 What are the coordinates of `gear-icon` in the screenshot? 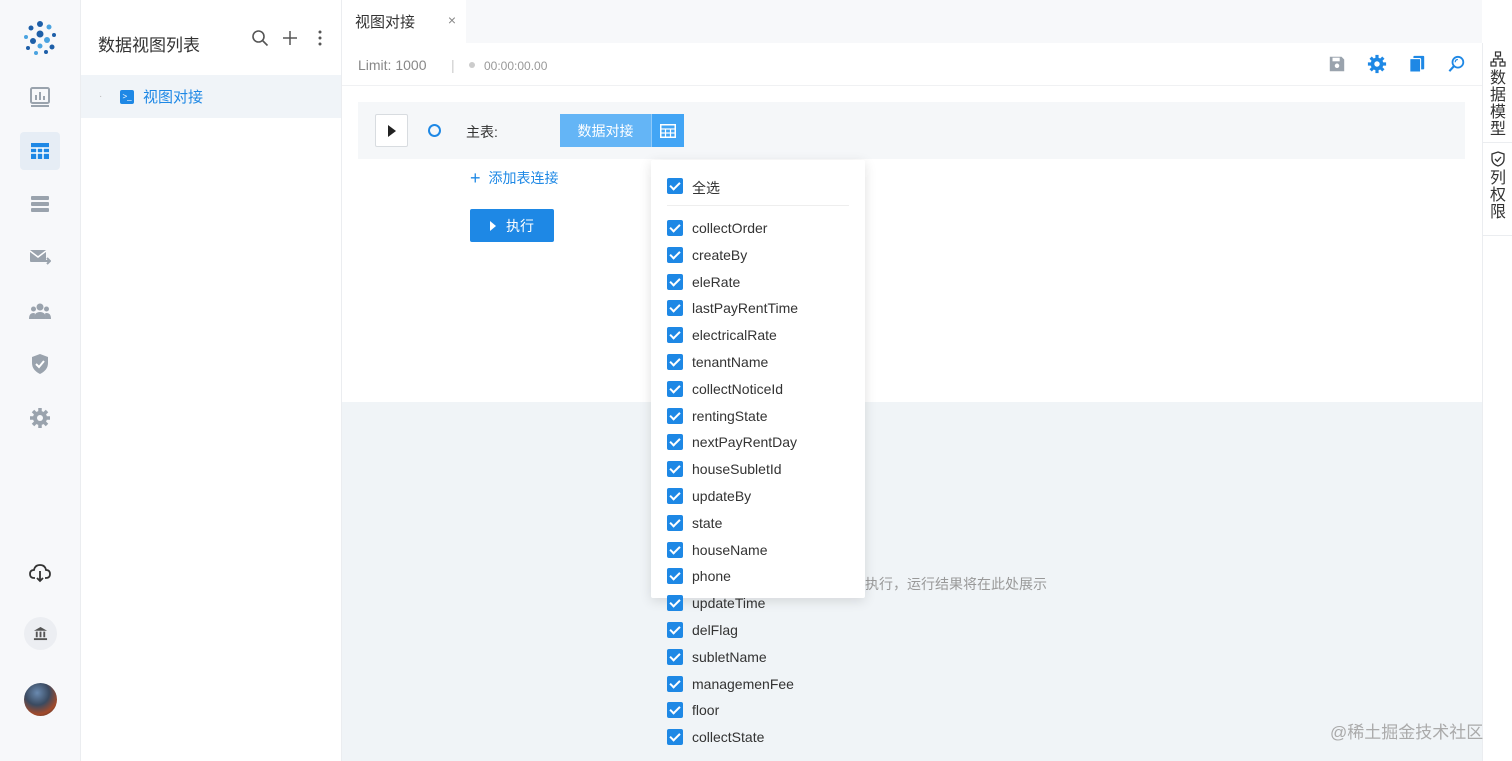 It's located at (40, 418).